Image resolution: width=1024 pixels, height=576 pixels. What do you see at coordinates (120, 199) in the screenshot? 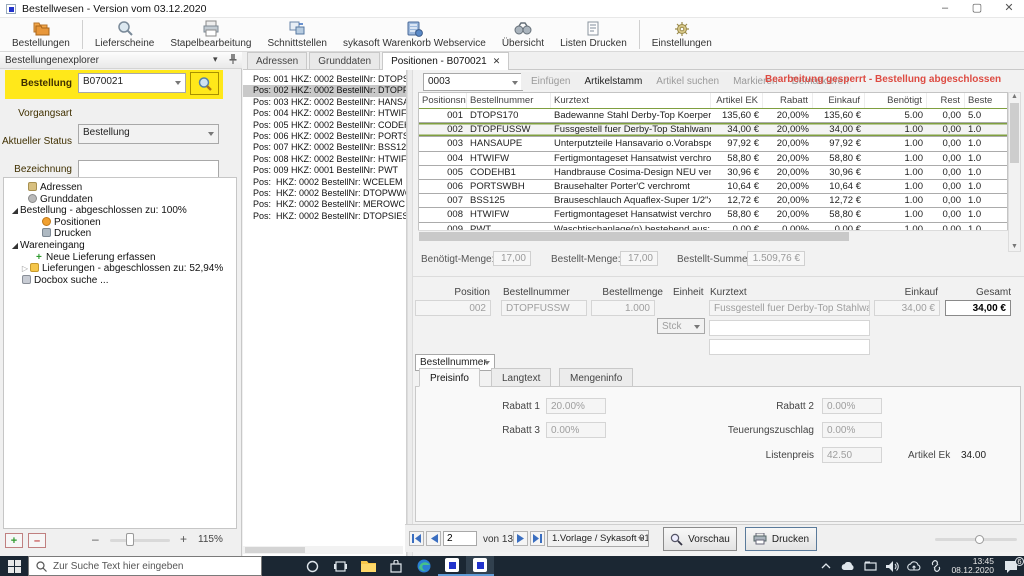
I see `tree-item-grunddaten: Grunddaten` at bounding box center [120, 199].